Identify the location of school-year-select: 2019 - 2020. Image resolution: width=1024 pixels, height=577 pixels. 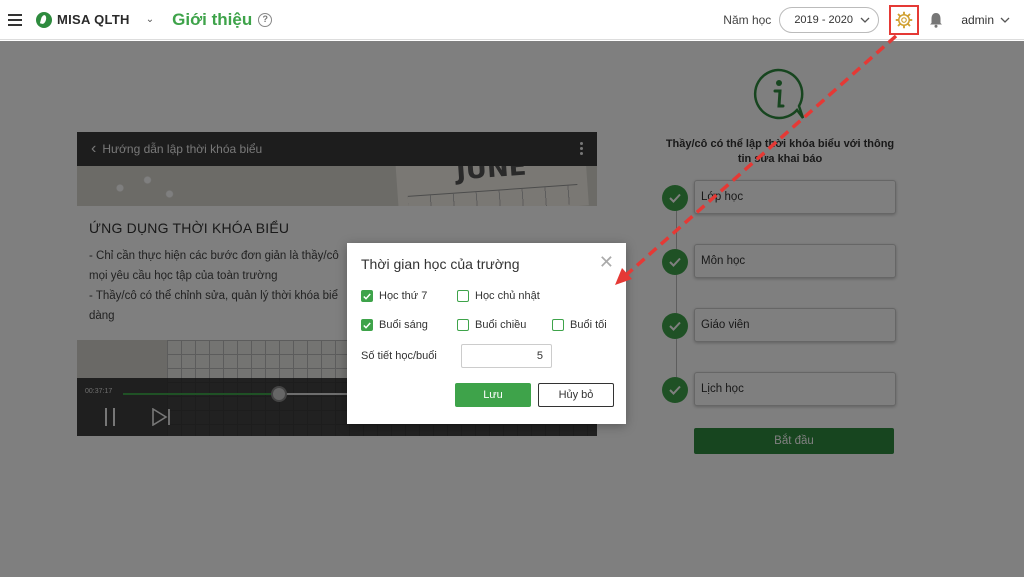
(829, 20).